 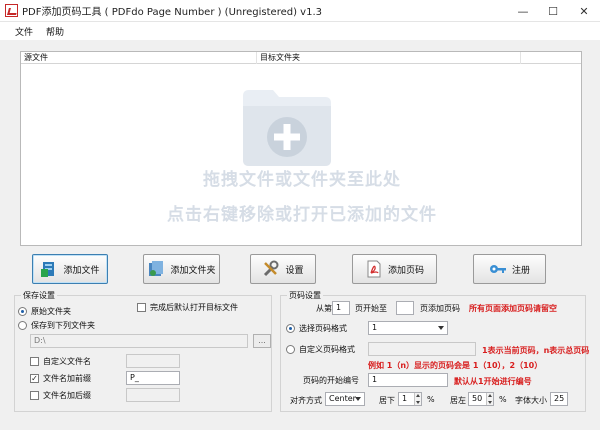 I want to click on add-prefix-option: ✓ 文件名加前缀, so click(x=60, y=378).